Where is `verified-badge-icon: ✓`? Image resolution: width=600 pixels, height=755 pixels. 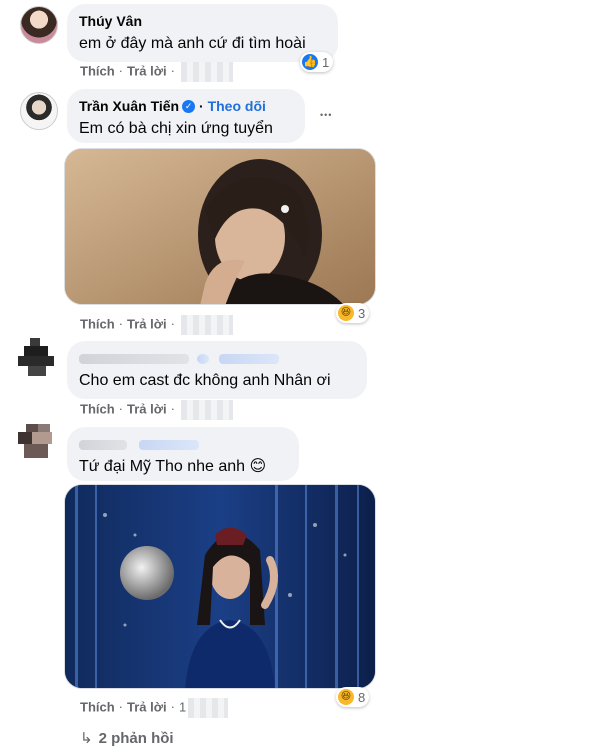
verified-badge-icon: ✓ is located at coordinates (189, 106).